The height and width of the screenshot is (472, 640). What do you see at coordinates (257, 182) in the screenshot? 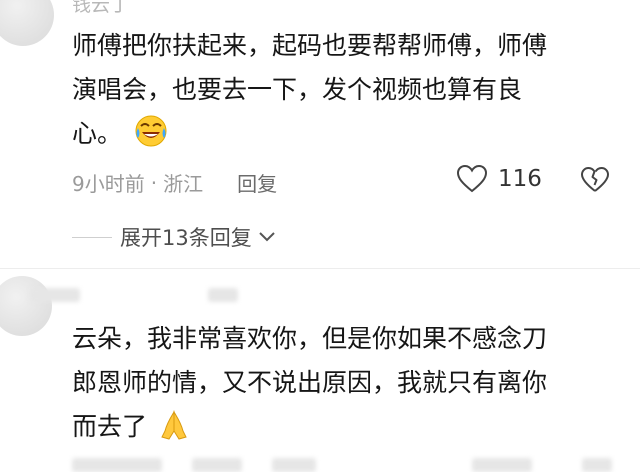
I see `reply-button: 回复` at bounding box center [257, 182].